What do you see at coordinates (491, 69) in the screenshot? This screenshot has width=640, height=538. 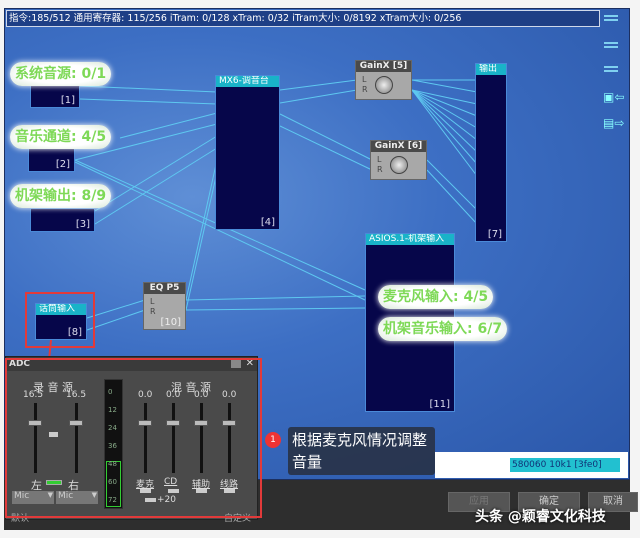 I see `block-title: 输出` at bounding box center [491, 69].